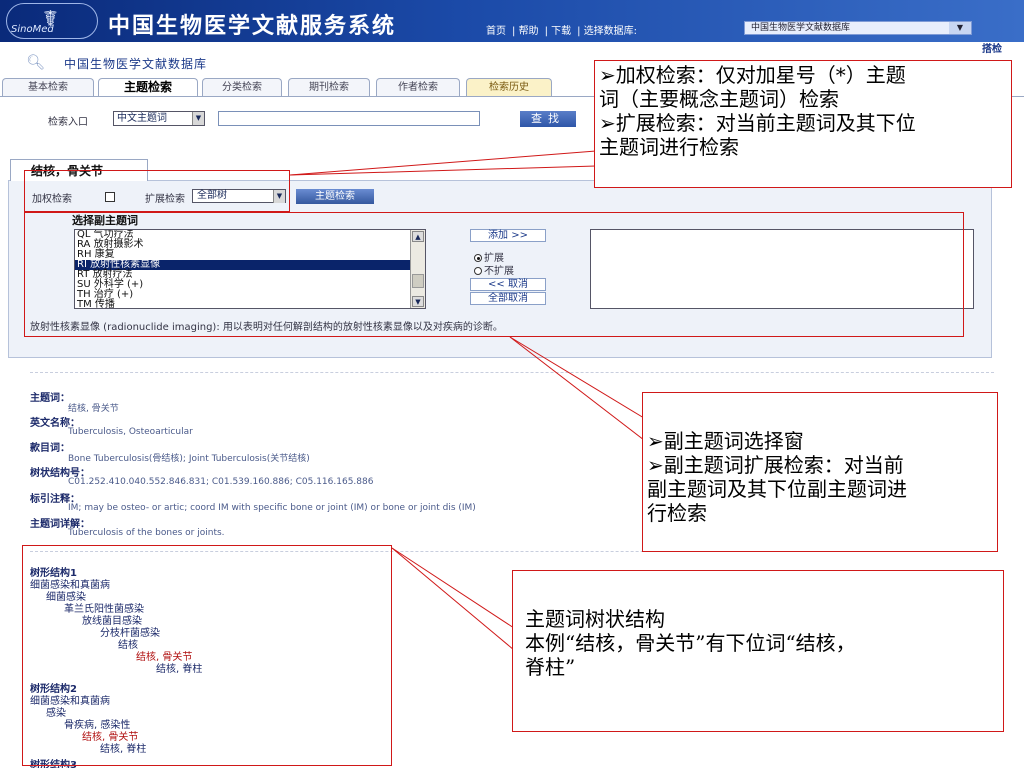 The image size is (1024, 768). What do you see at coordinates (690, 643) in the screenshot?
I see `annotation-line: 本例“结核，骨关节”有下位词“结核，` at bounding box center [690, 643].